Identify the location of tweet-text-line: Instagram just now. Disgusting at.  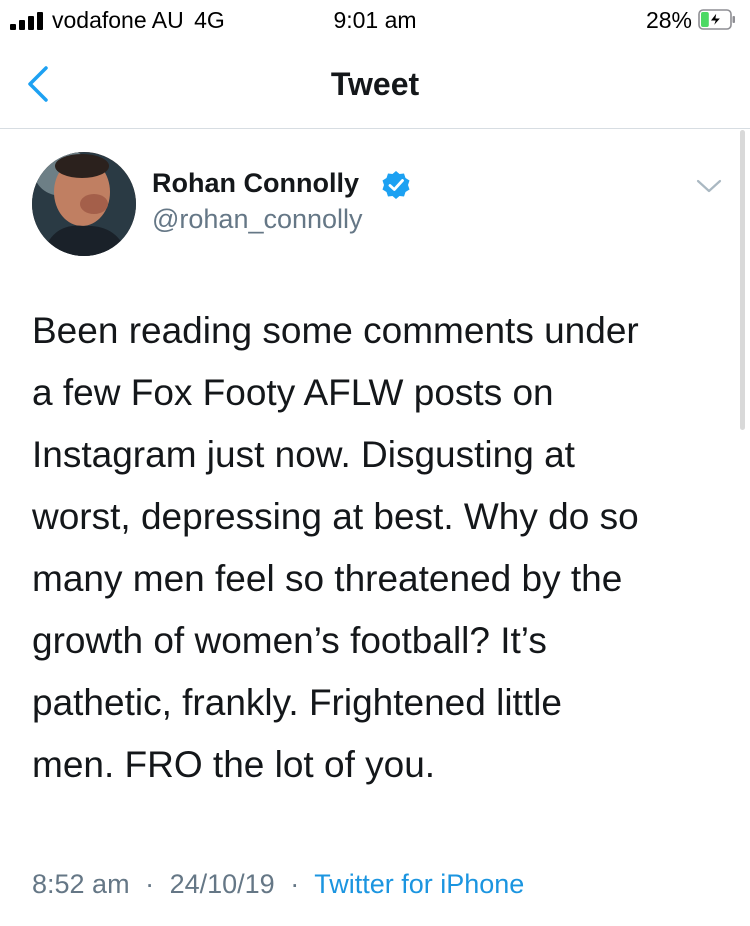
(303, 454).